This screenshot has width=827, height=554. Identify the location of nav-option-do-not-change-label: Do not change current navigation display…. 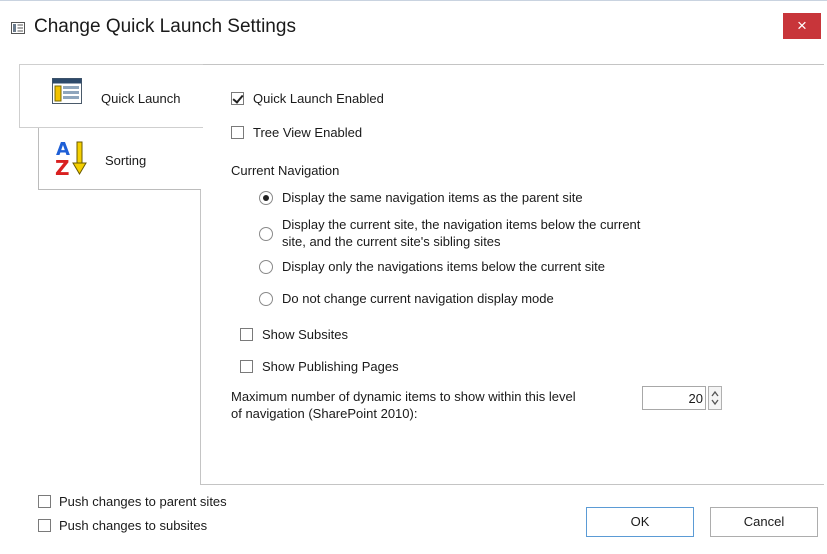
(418, 298).